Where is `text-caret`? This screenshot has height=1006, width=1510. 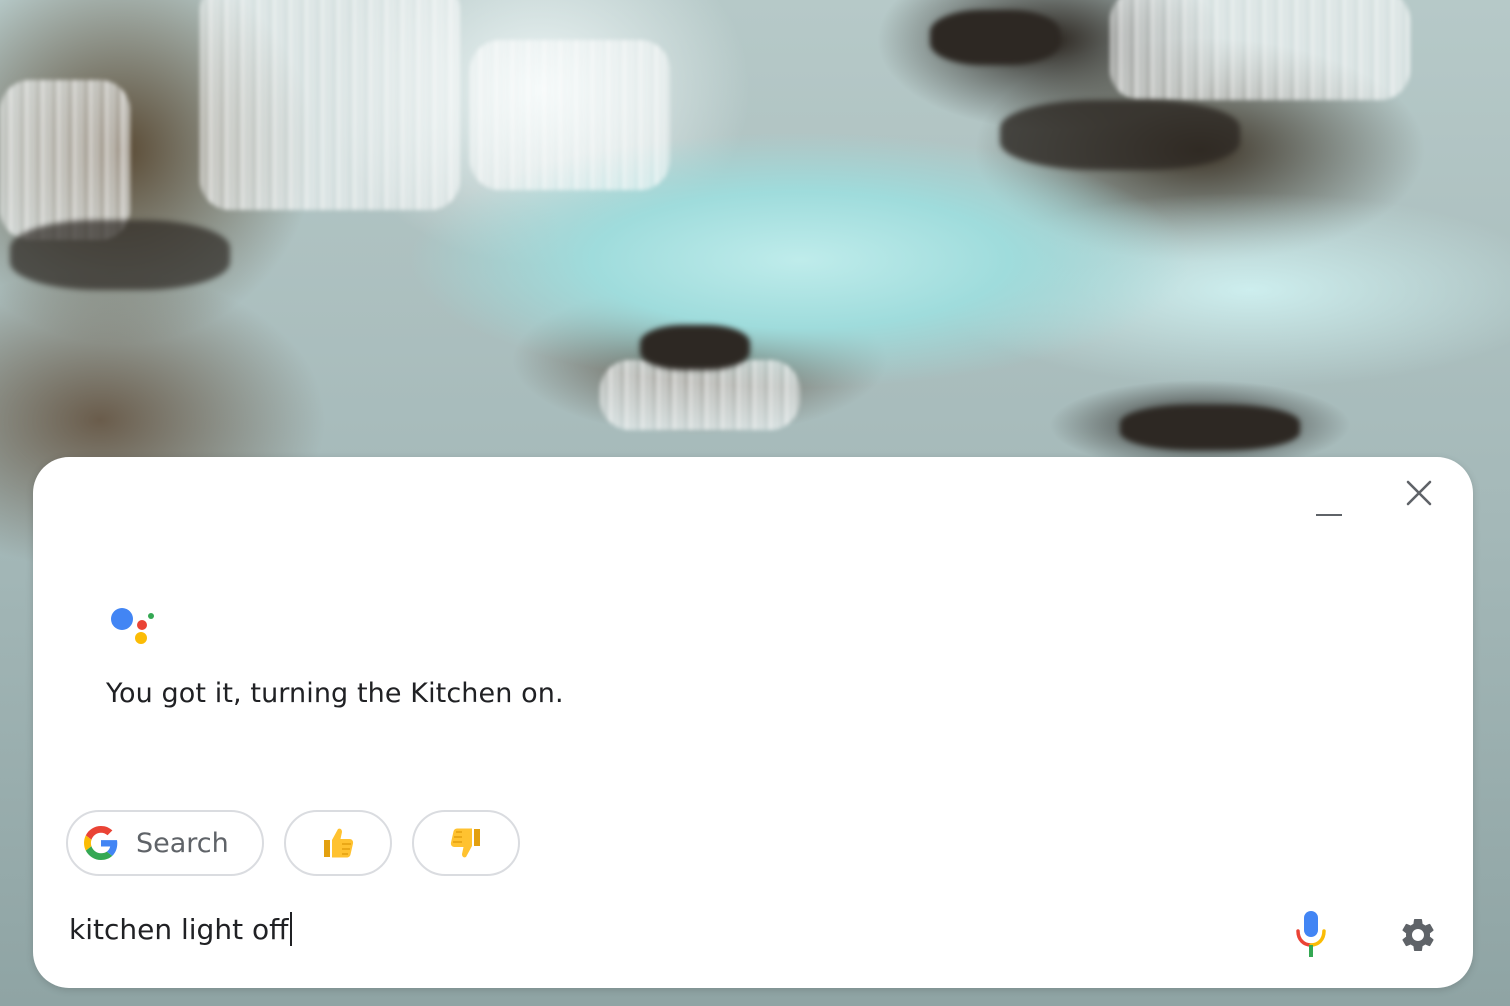
text-caret is located at coordinates (291, 929).